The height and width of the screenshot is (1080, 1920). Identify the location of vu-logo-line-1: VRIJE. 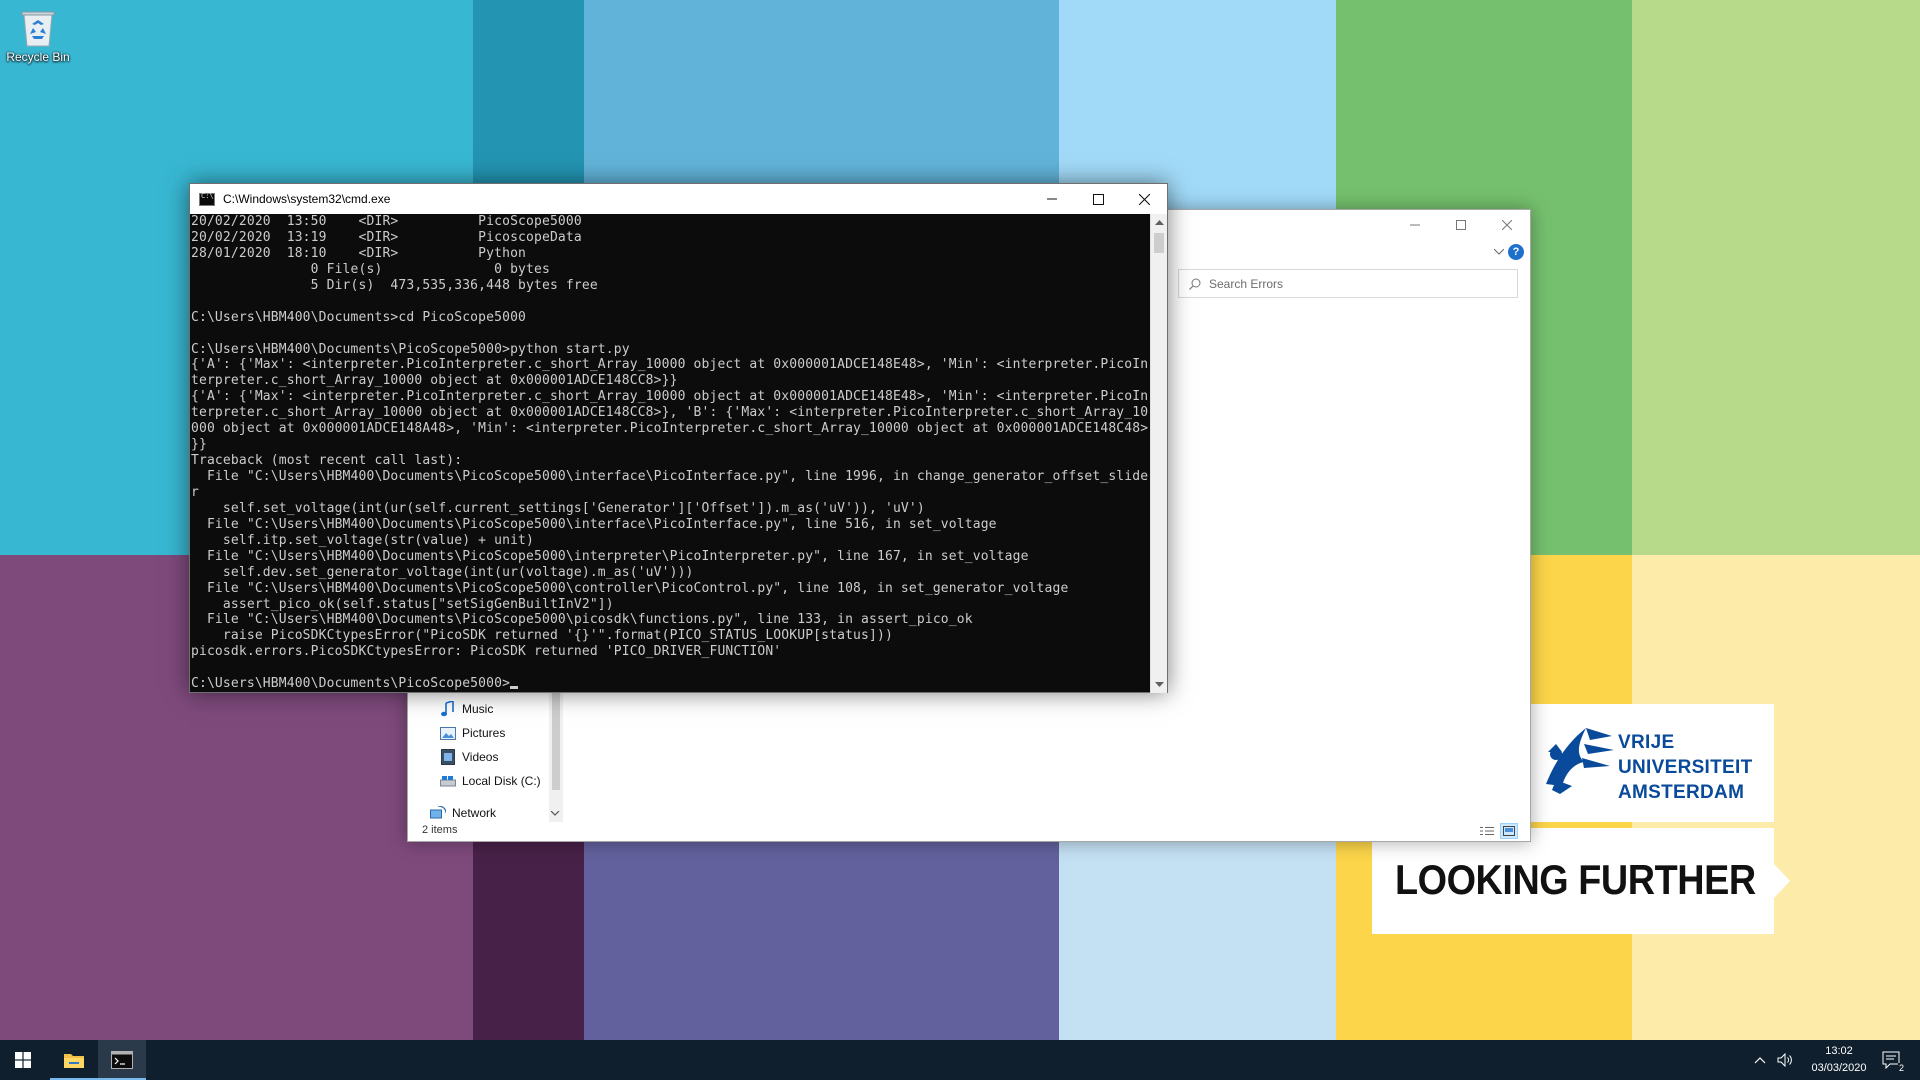
(1646, 742).